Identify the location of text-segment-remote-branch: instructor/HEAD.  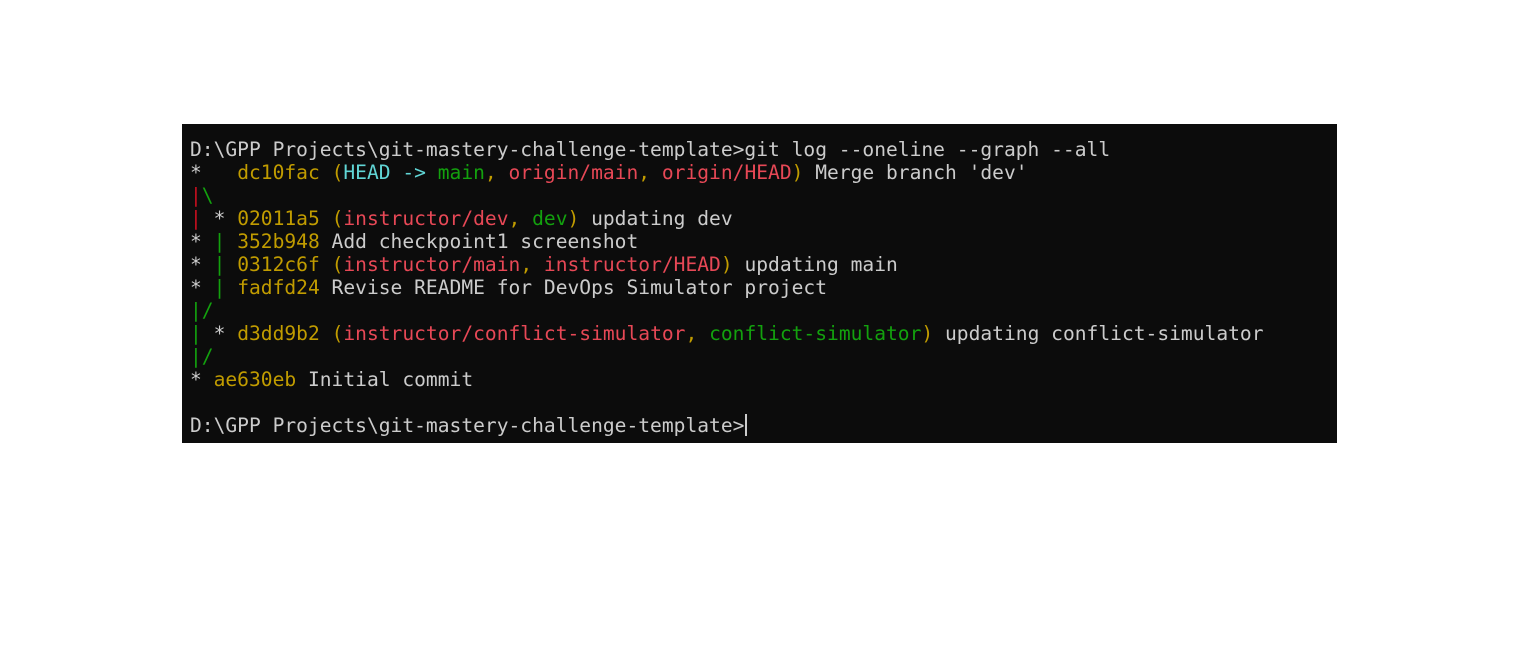
(632, 264).